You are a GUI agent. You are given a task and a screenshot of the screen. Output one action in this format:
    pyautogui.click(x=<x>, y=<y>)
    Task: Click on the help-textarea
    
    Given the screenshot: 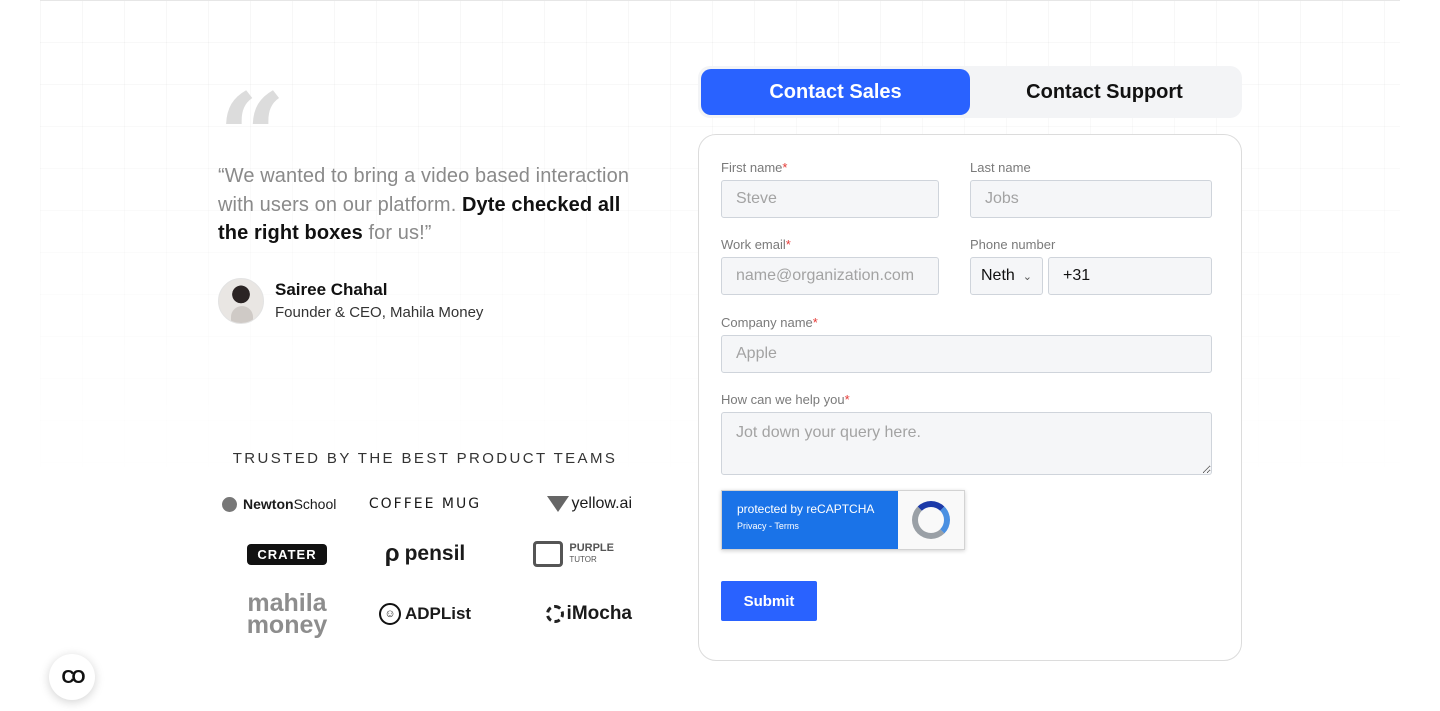 What is the action you would take?
    pyautogui.click(x=966, y=443)
    